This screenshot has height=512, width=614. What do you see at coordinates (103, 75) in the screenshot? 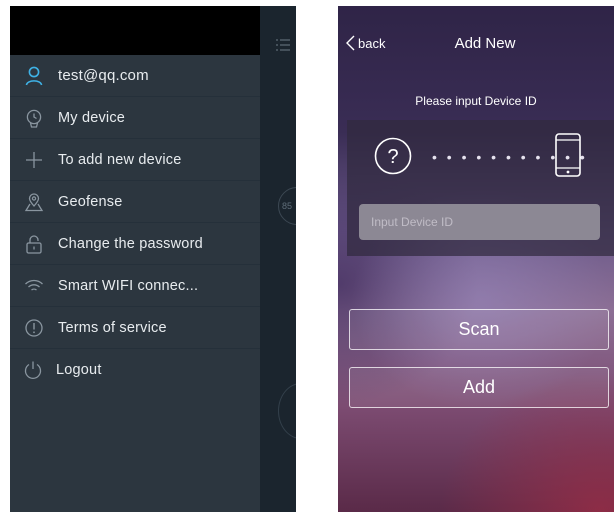
I see `user-email: test@qq.com` at bounding box center [103, 75].